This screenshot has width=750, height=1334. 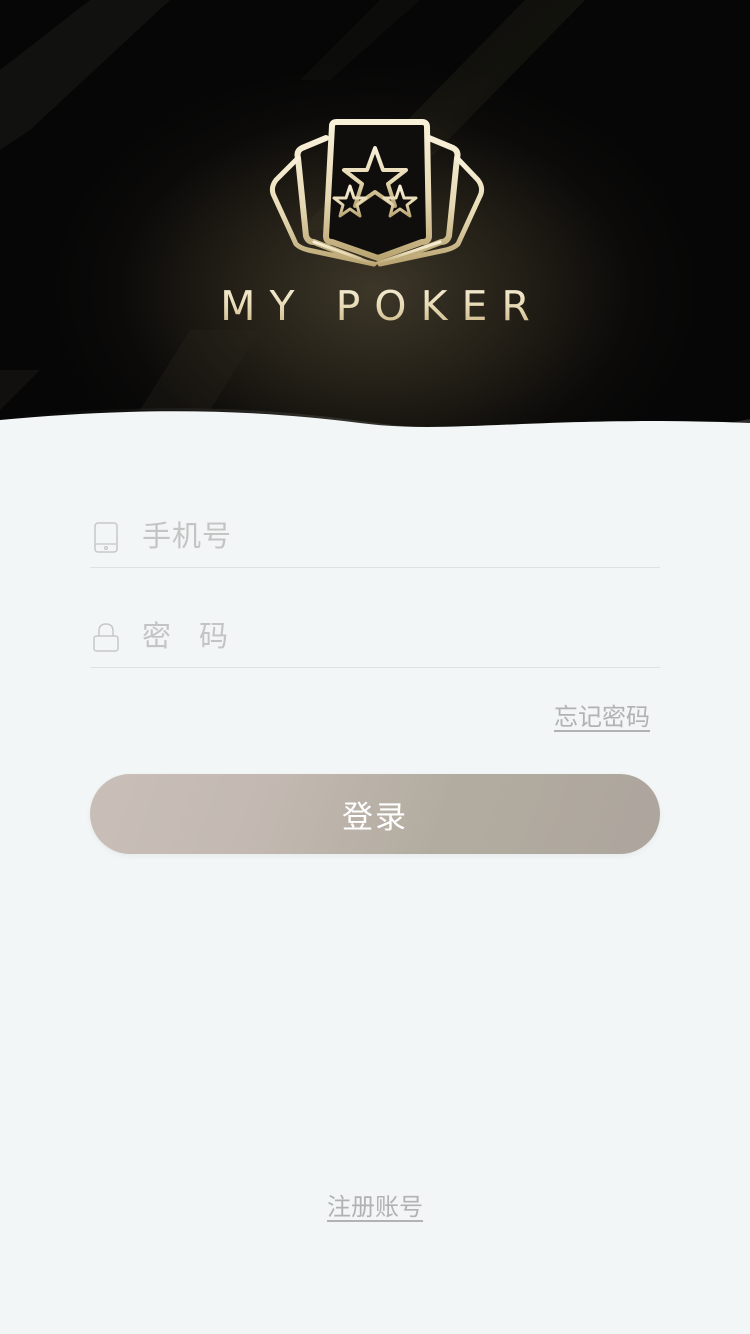 I want to click on poker-cards-star-logo, so click(x=377, y=193).